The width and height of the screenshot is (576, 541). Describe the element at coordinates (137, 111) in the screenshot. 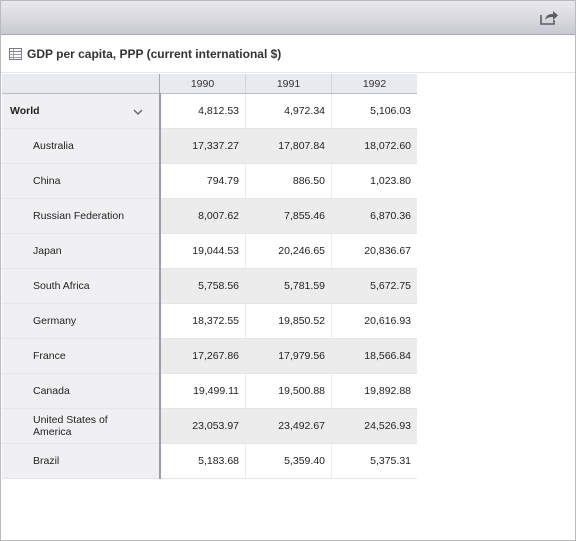

I see `chevron-down-icon` at that location.